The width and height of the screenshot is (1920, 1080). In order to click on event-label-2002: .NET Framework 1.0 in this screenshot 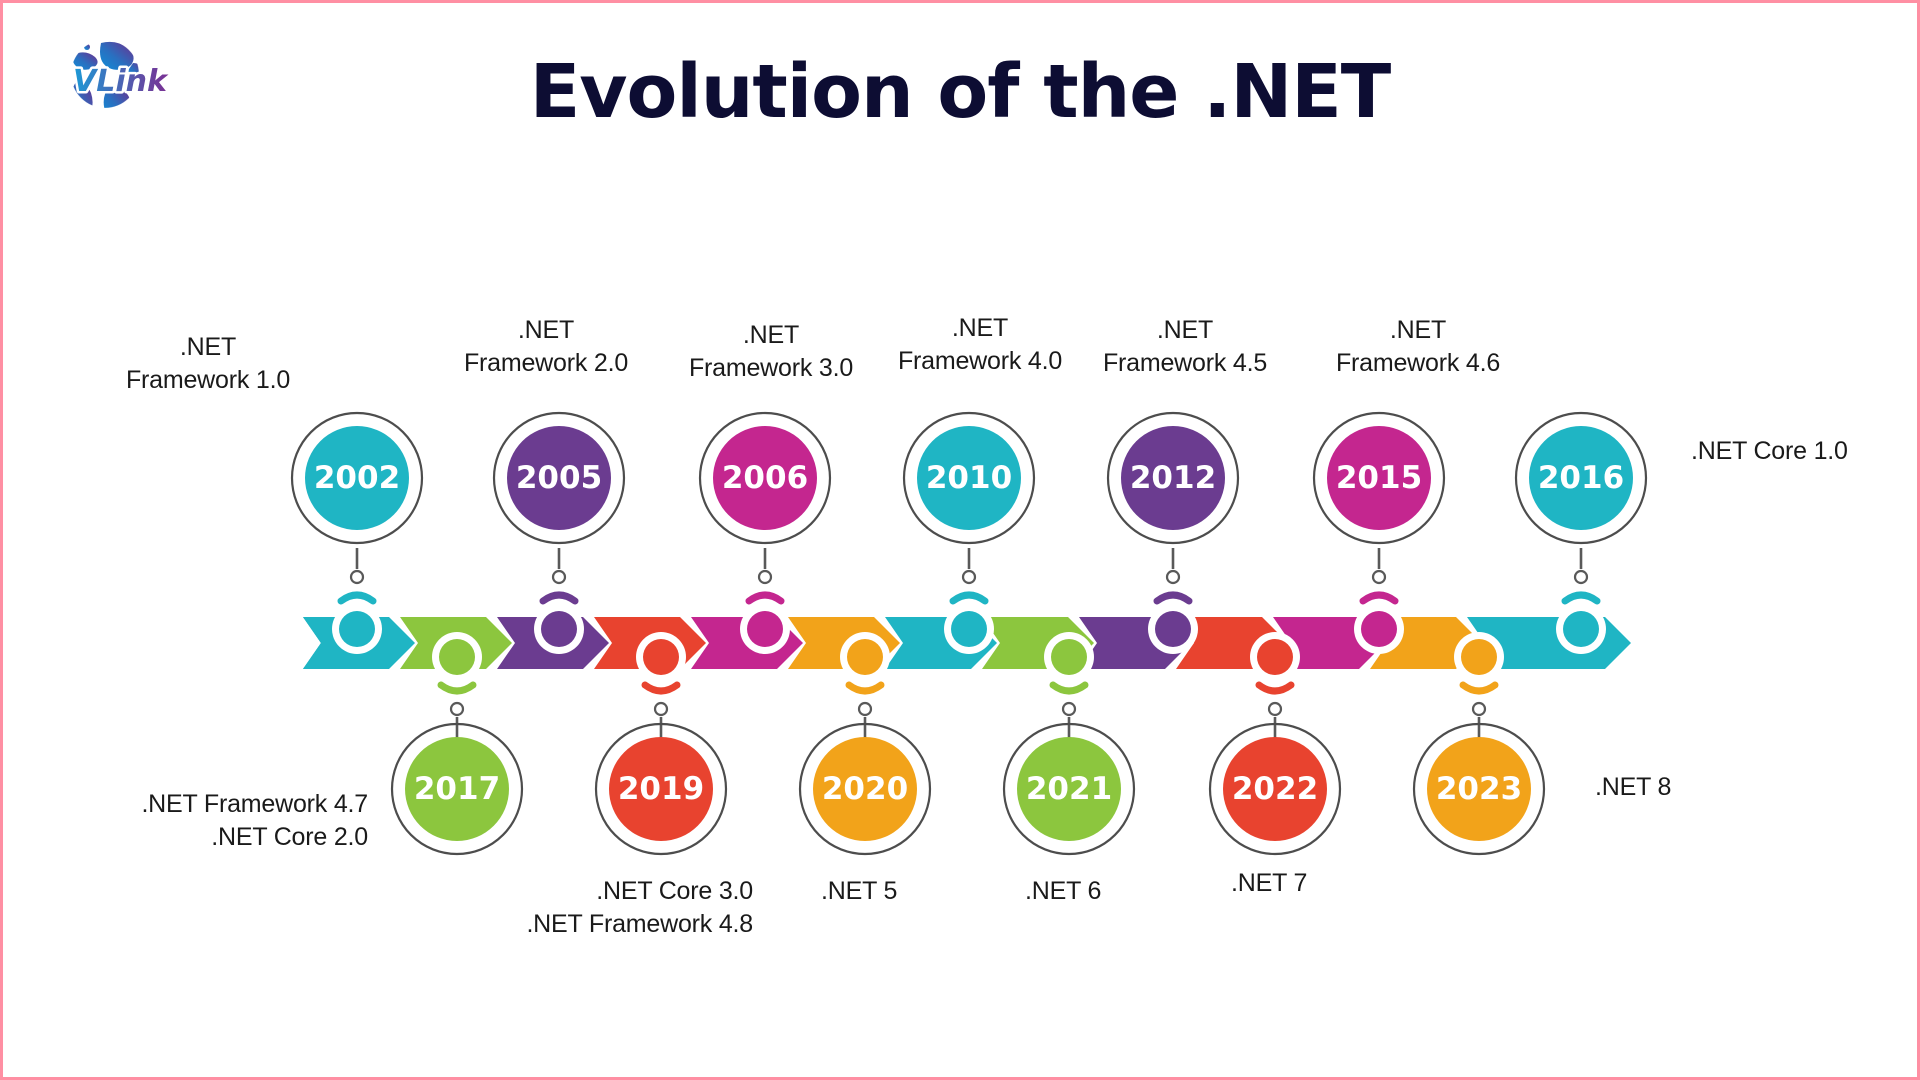, I will do `click(208, 363)`.